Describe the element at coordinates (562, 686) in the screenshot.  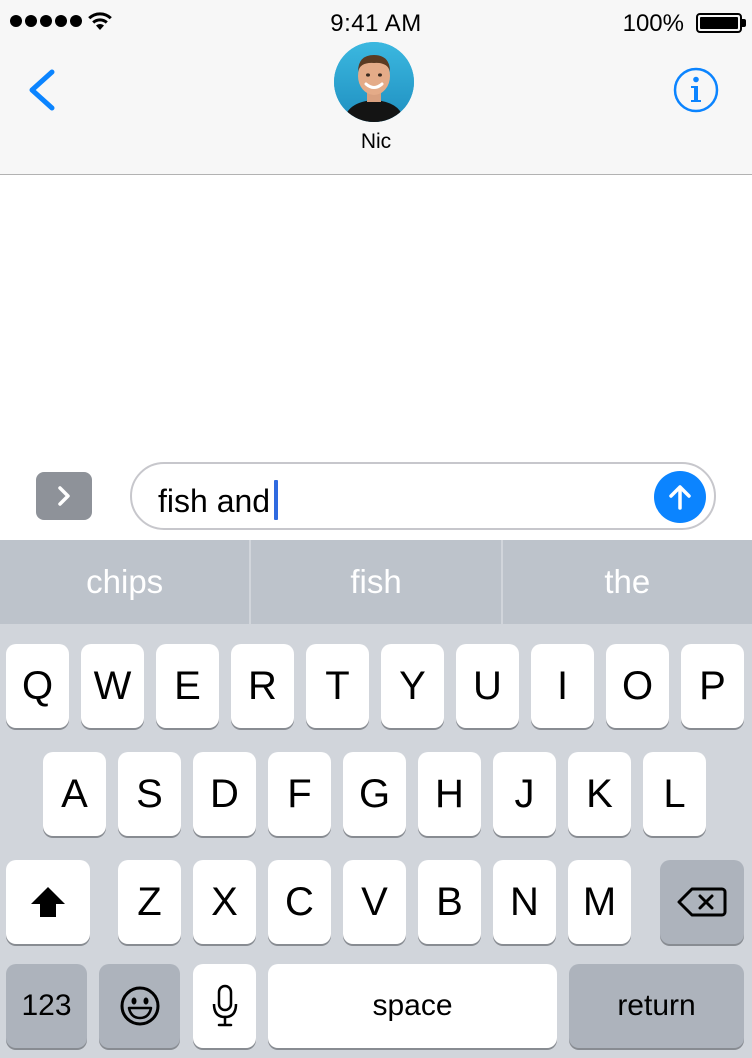
I see `key-i: I` at that location.